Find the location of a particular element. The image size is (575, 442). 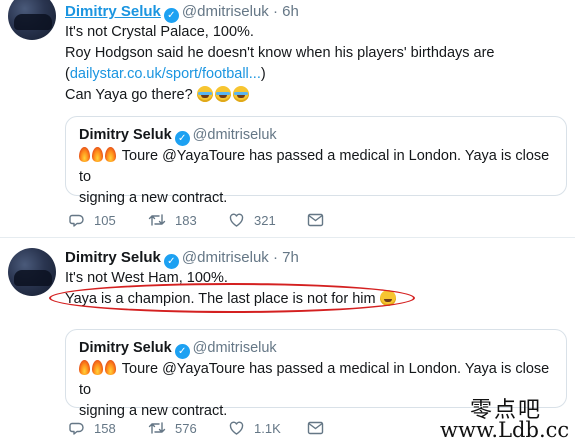

tweet-header: Dimitry Seluk ✓ @dmitriseluk · 6h is located at coordinates (182, 13).